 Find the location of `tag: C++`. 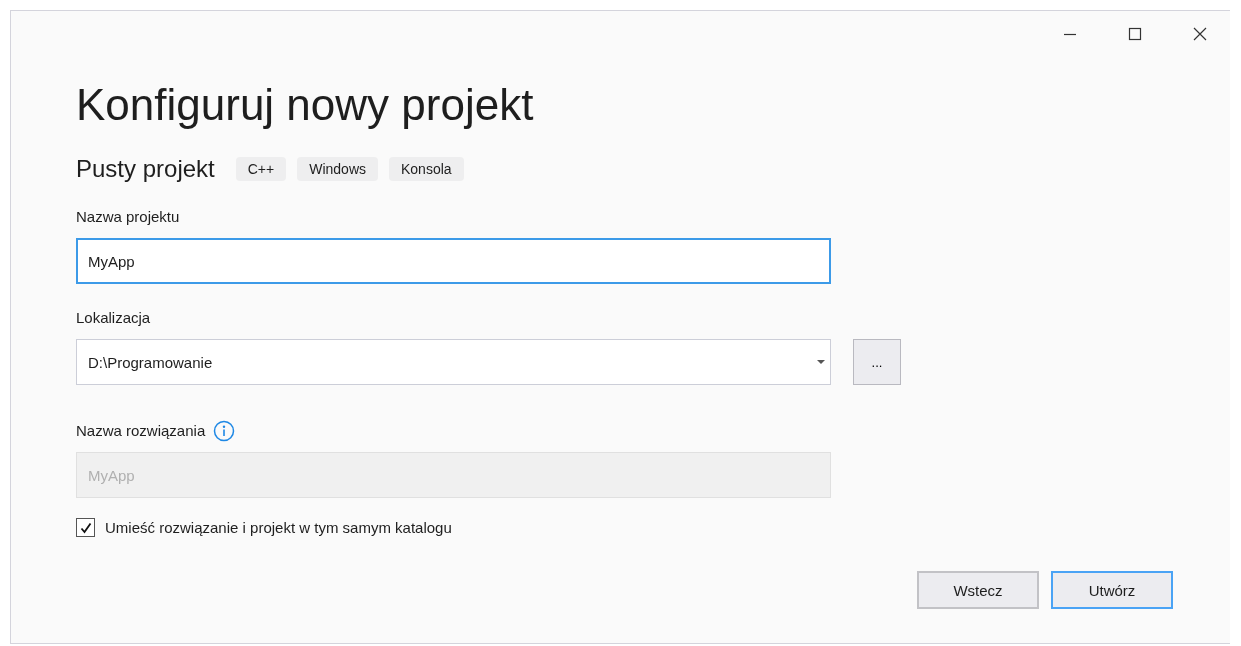

tag: C++ is located at coordinates (261, 169).